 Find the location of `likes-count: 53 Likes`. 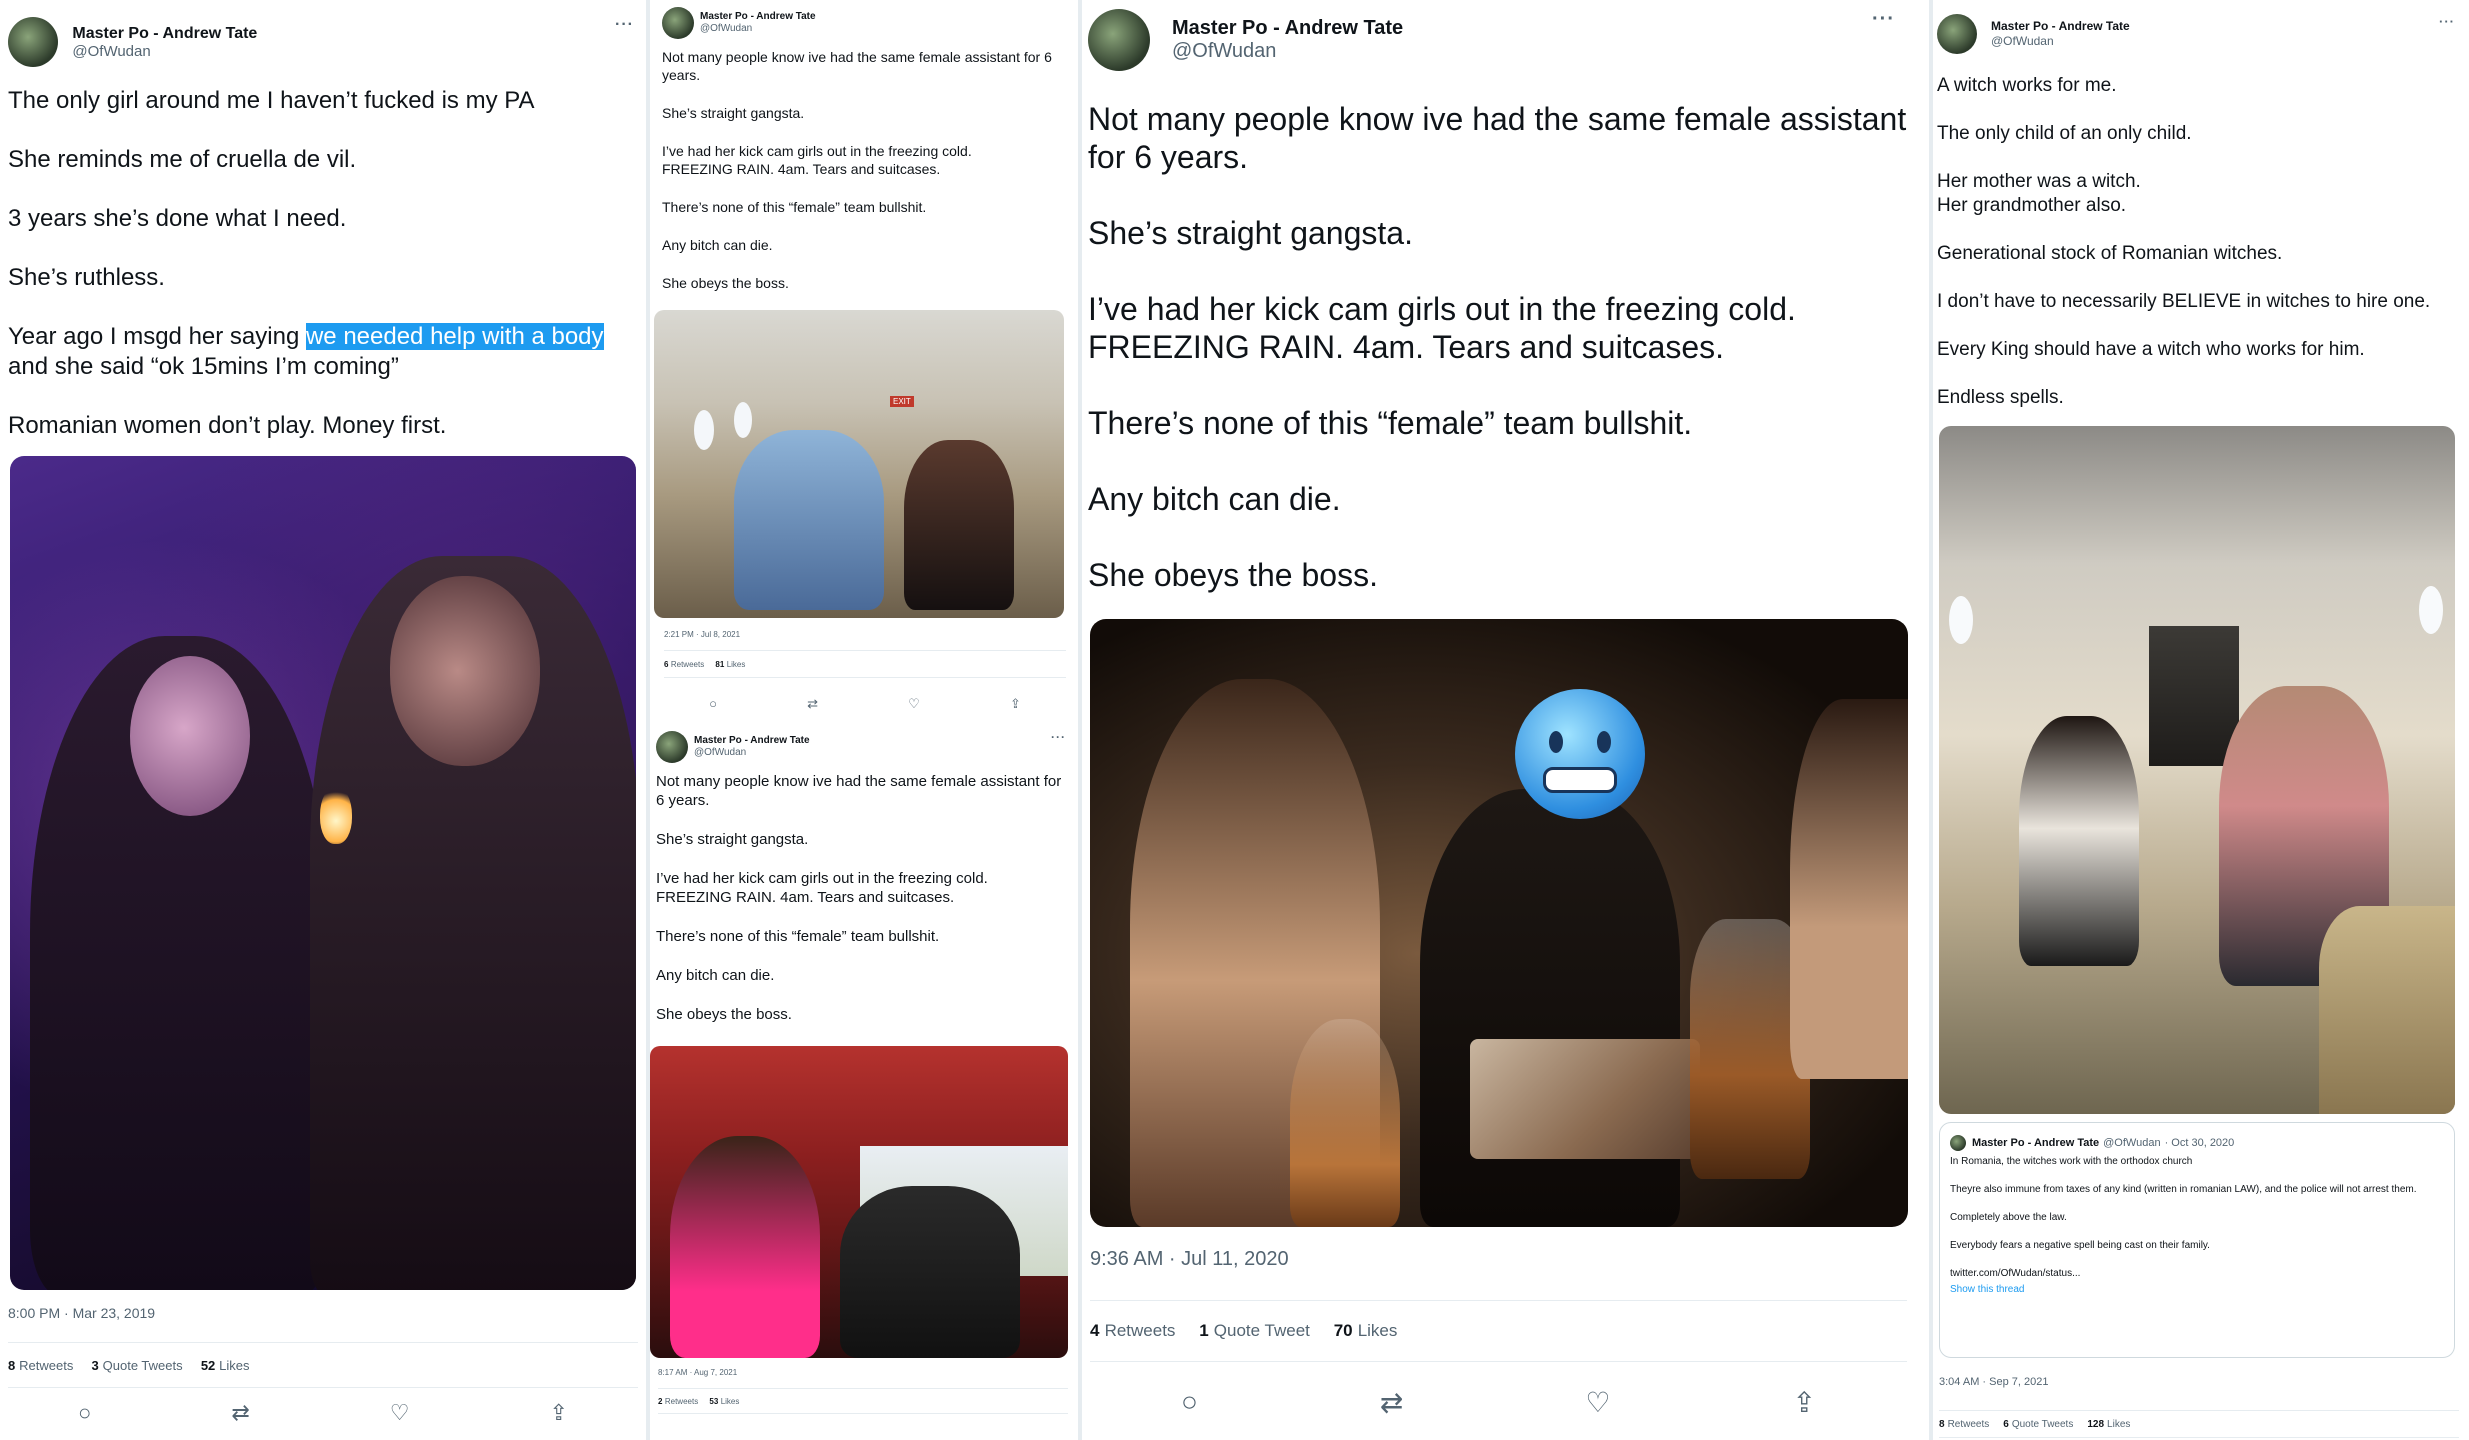

likes-count: 53 Likes is located at coordinates (724, 1401).